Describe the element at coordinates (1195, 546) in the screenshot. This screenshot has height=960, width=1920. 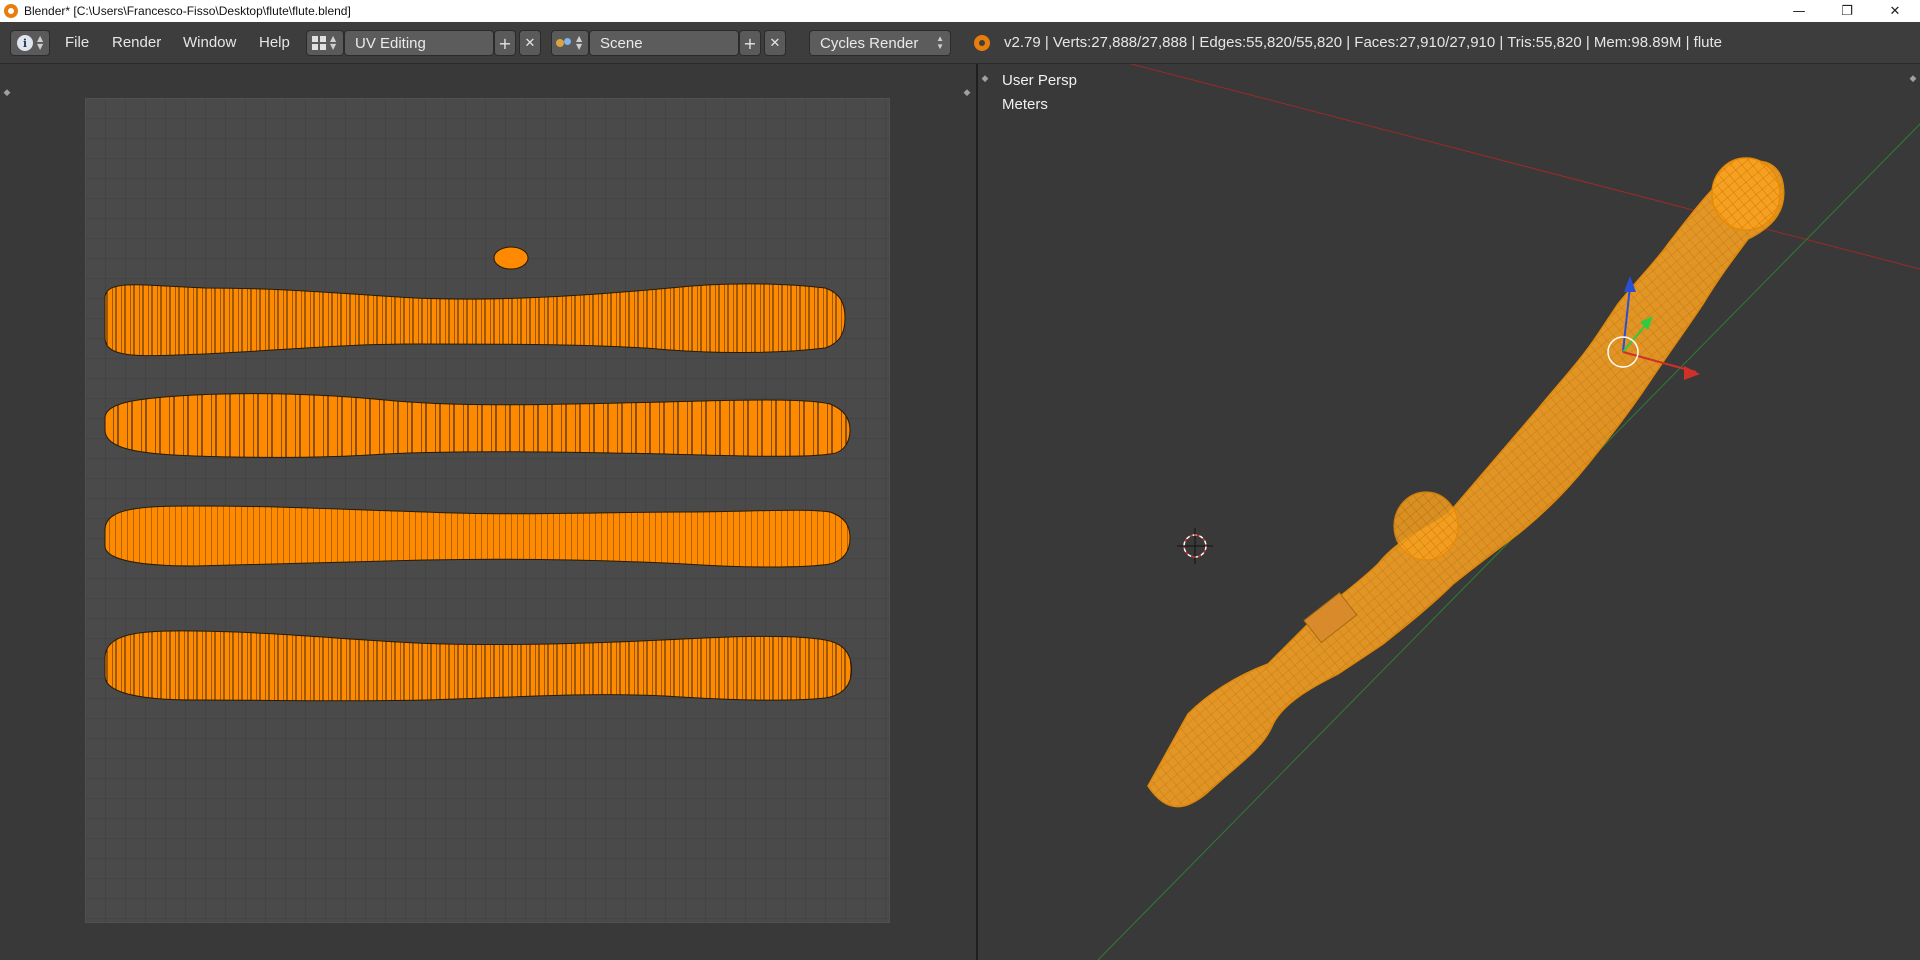
I see `3d-cursor-icon` at that location.